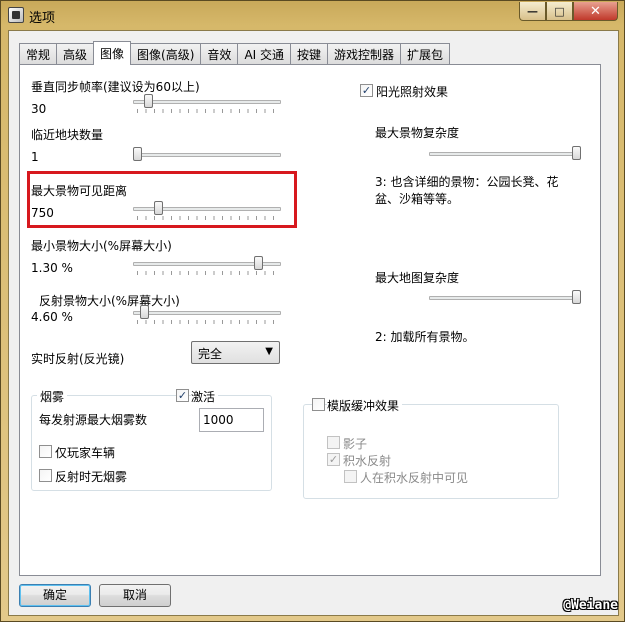 Image resolution: width=625 pixels, height=622 pixels. What do you see at coordinates (219, 53) in the screenshot?
I see `tab-sound: 音效` at bounding box center [219, 53].